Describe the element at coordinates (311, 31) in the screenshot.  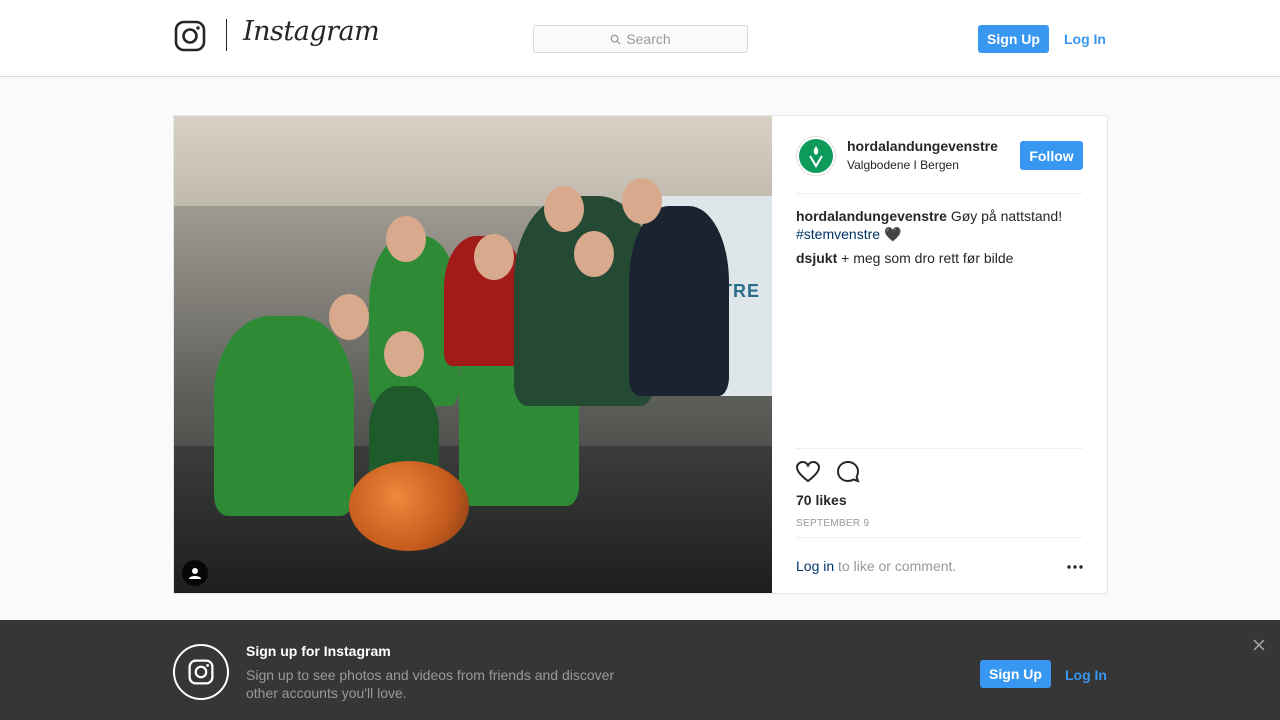
I see `instagram-wordmark: Instagram` at that location.